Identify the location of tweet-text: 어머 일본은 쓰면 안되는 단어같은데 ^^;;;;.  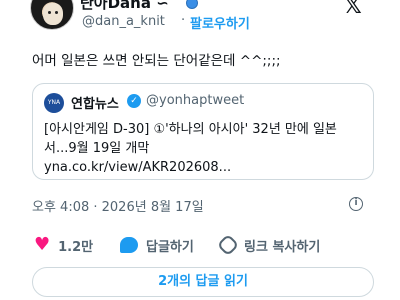
(156, 61).